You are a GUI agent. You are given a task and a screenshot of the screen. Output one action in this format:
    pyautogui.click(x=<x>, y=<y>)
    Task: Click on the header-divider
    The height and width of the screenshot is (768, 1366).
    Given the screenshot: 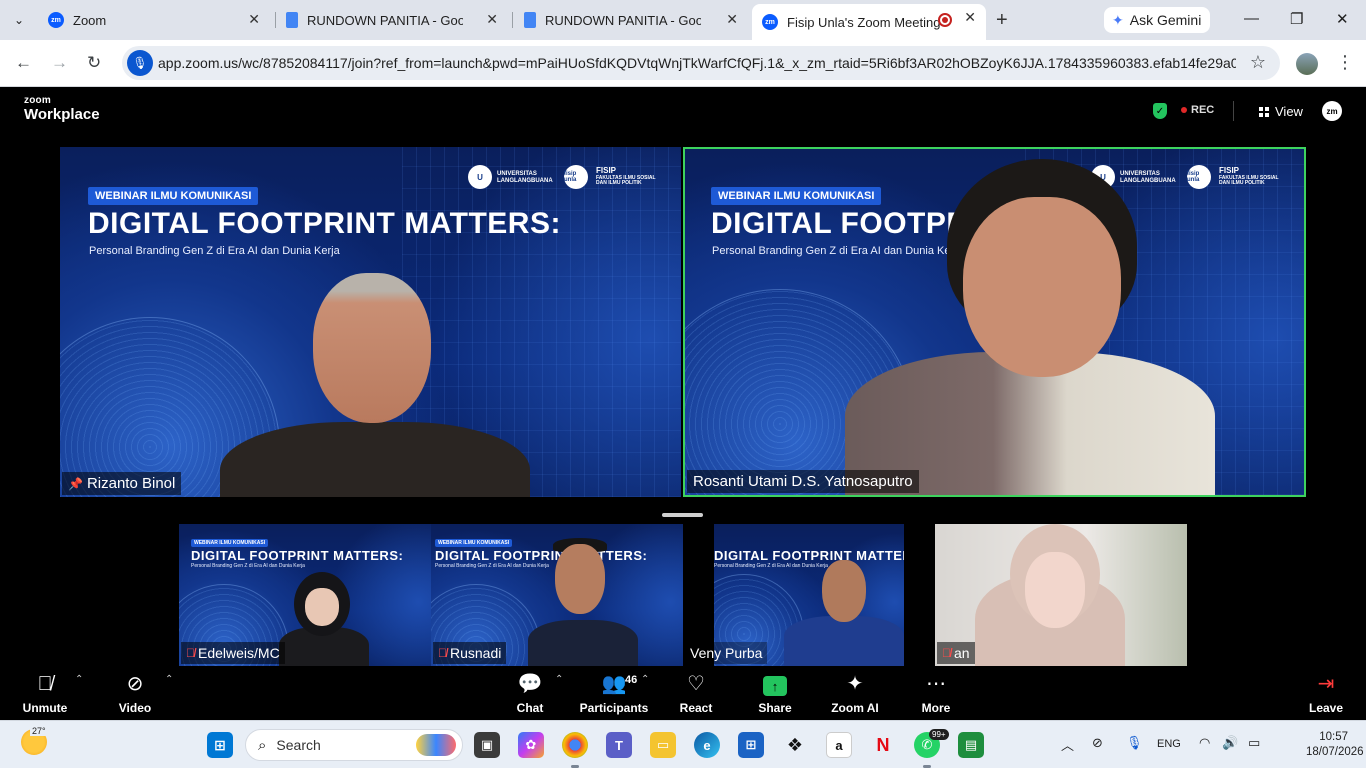 What is the action you would take?
    pyautogui.click(x=1233, y=111)
    